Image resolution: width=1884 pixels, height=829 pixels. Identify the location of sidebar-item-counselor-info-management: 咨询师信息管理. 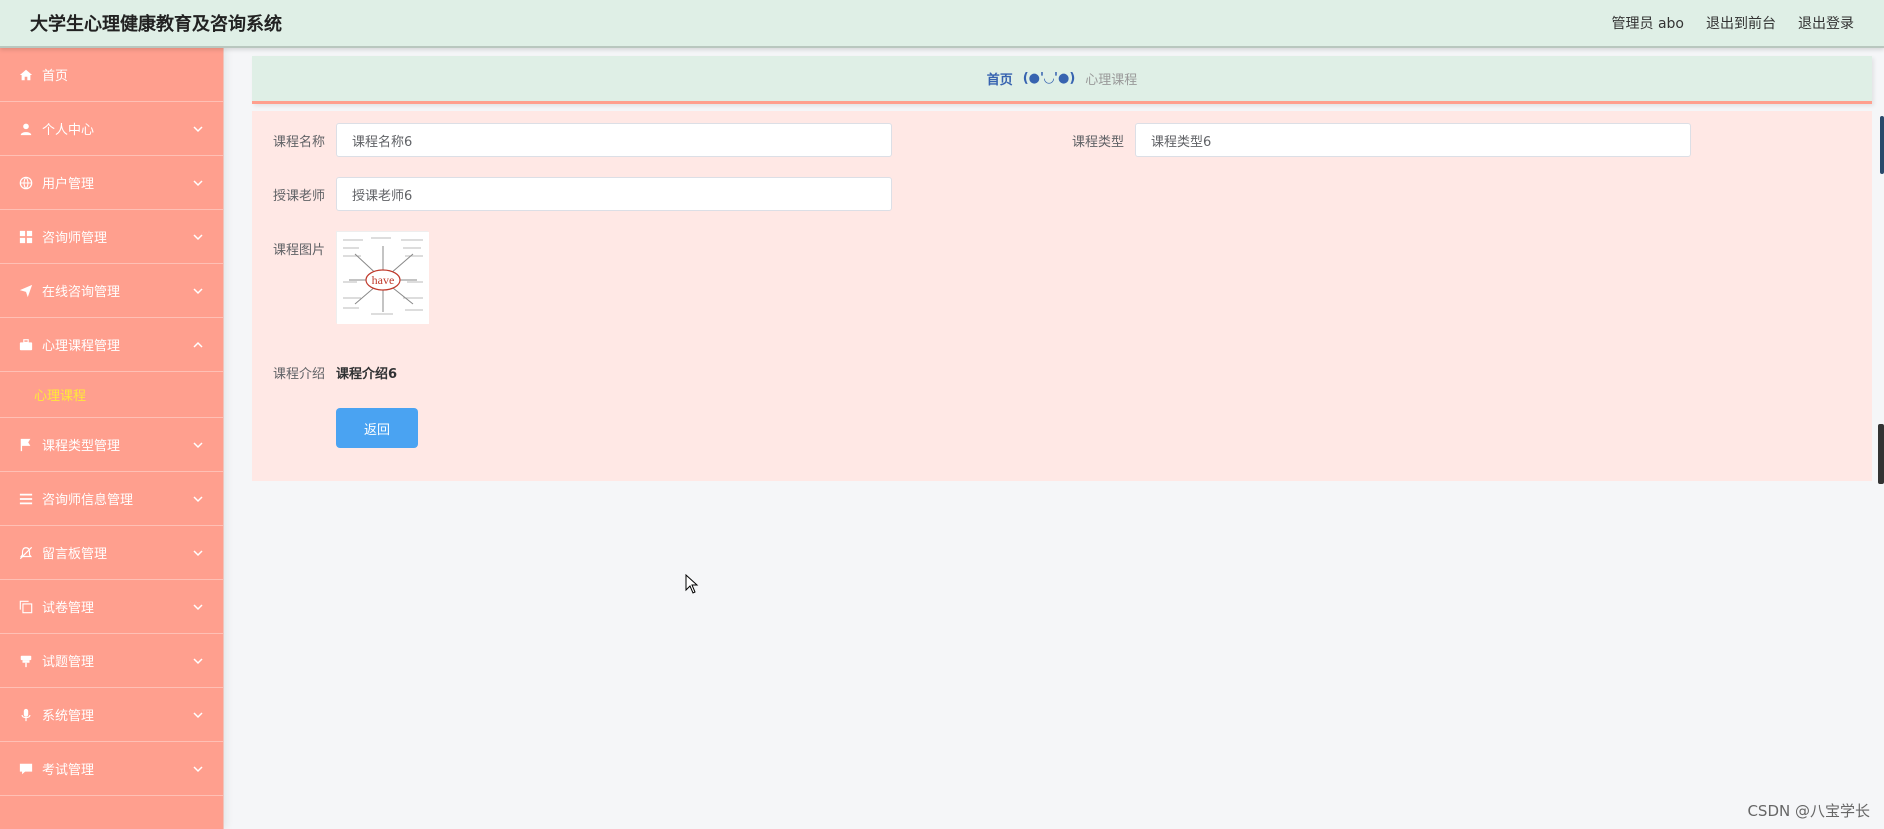
(111, 499).